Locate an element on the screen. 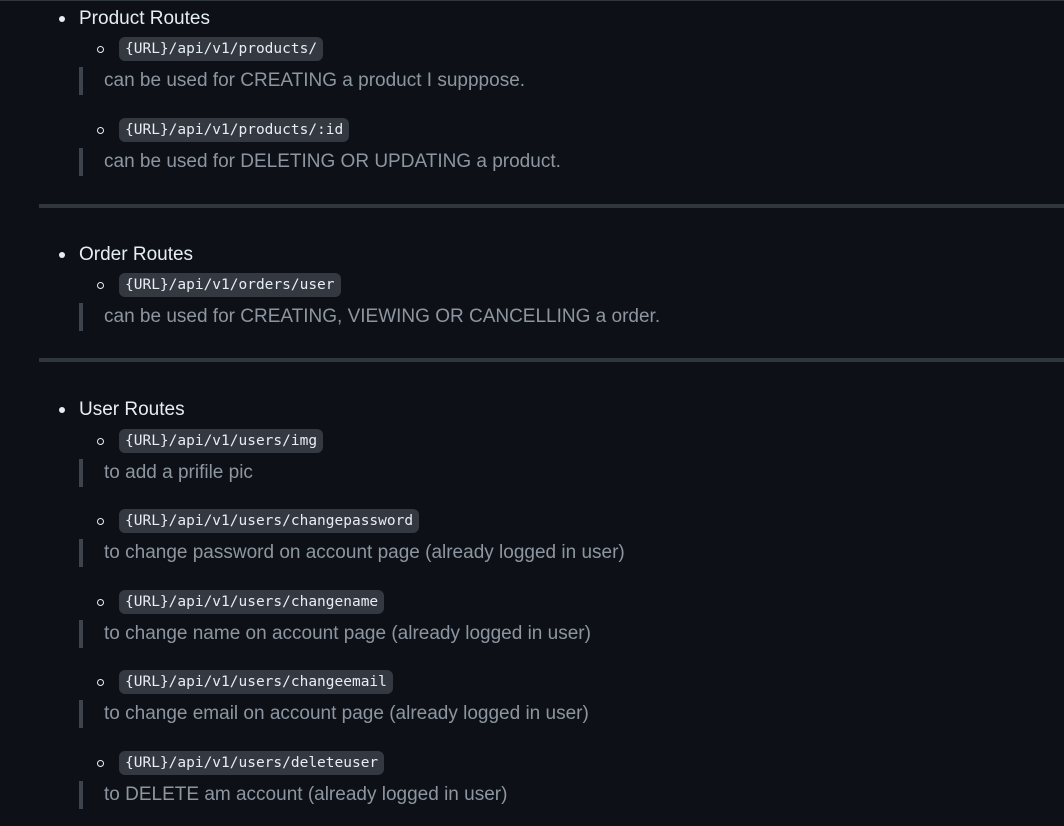 Image resolution: width=1064 pixels, height=826 pixels. section-product-routes: Product Routes is located at coordinates (300, 19).